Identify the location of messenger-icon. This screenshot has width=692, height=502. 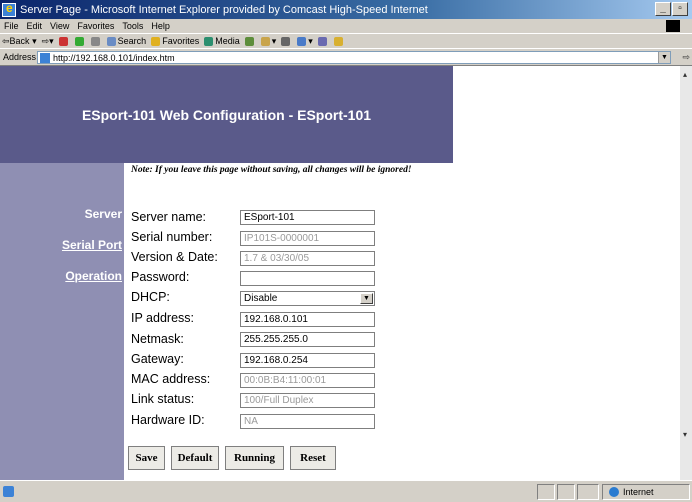
(338, 41).